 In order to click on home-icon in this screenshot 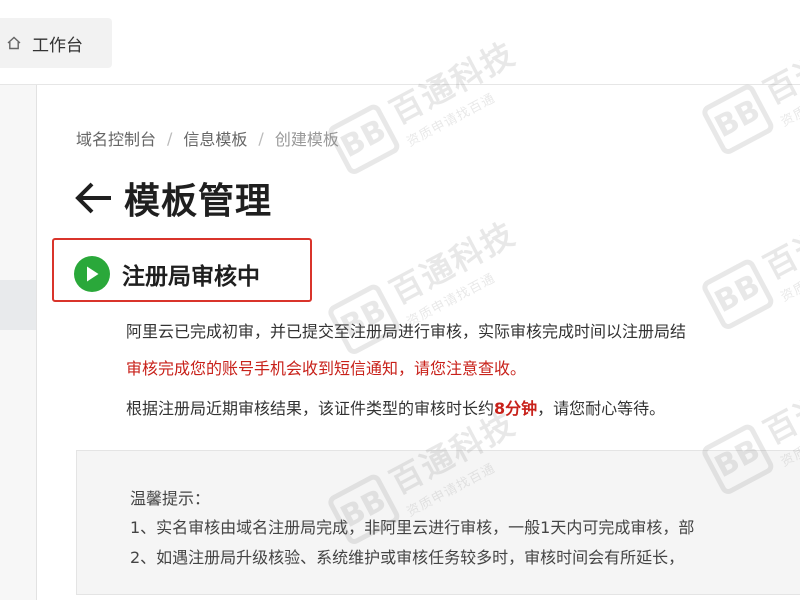, I will do `click(14, 43)`.